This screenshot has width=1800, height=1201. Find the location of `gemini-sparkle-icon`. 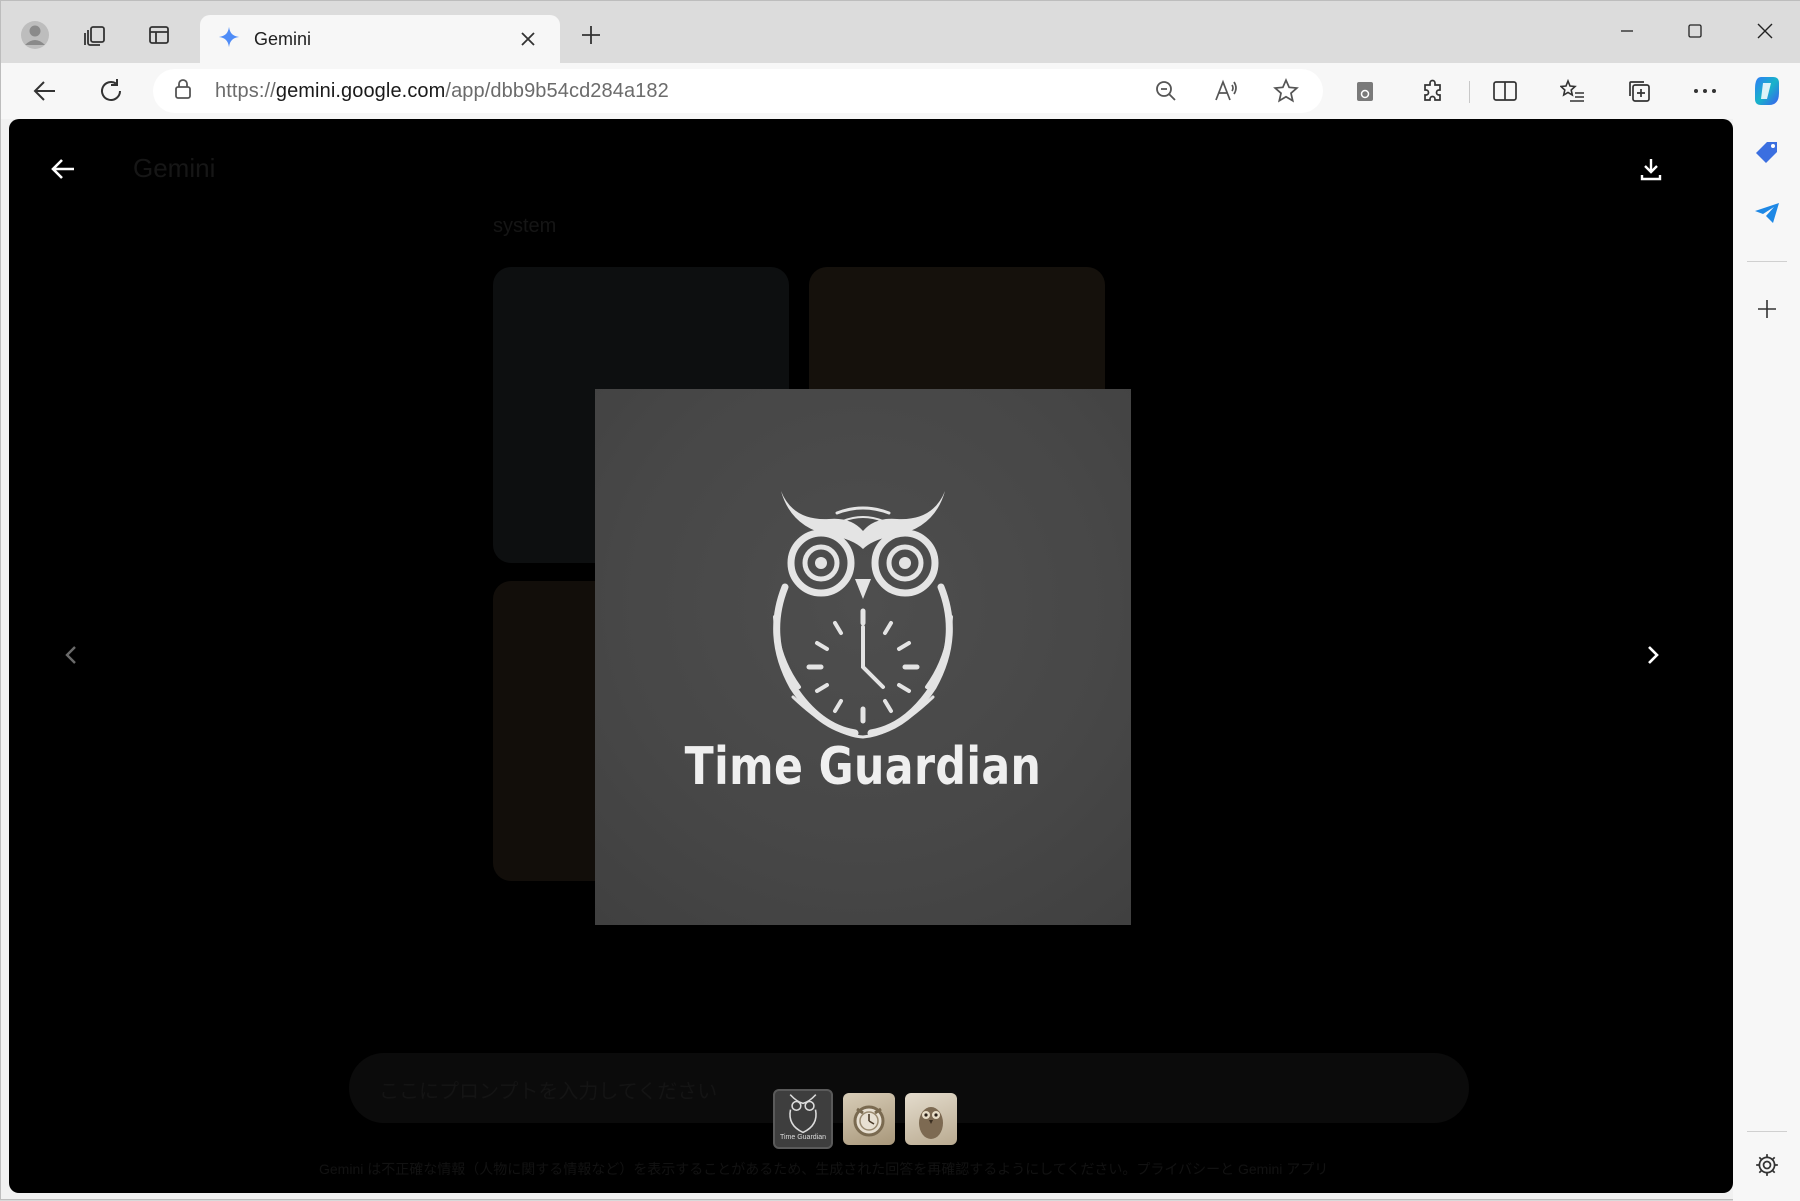

gemini-sparkle-icon is located at coordinates (229, 39).